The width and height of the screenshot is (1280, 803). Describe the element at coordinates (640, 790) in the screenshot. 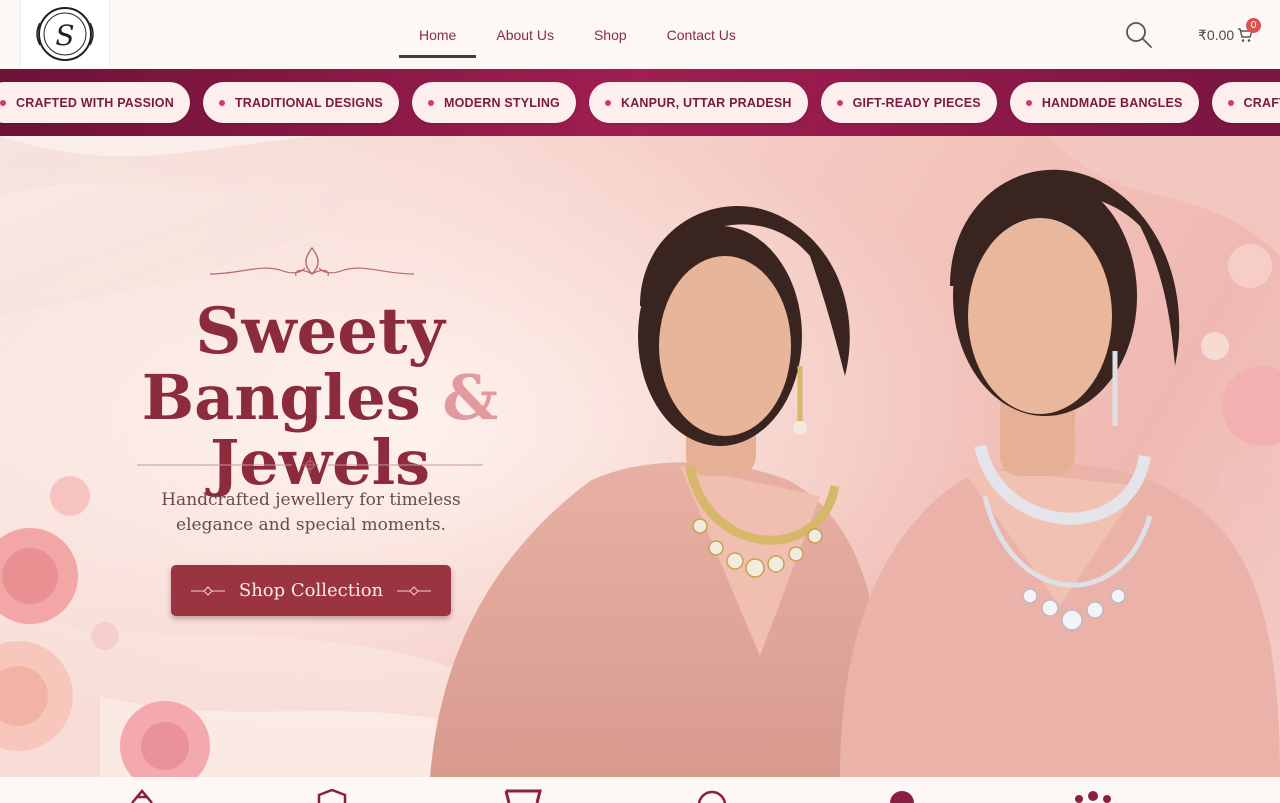

I see `category-icon-strip` at that location.